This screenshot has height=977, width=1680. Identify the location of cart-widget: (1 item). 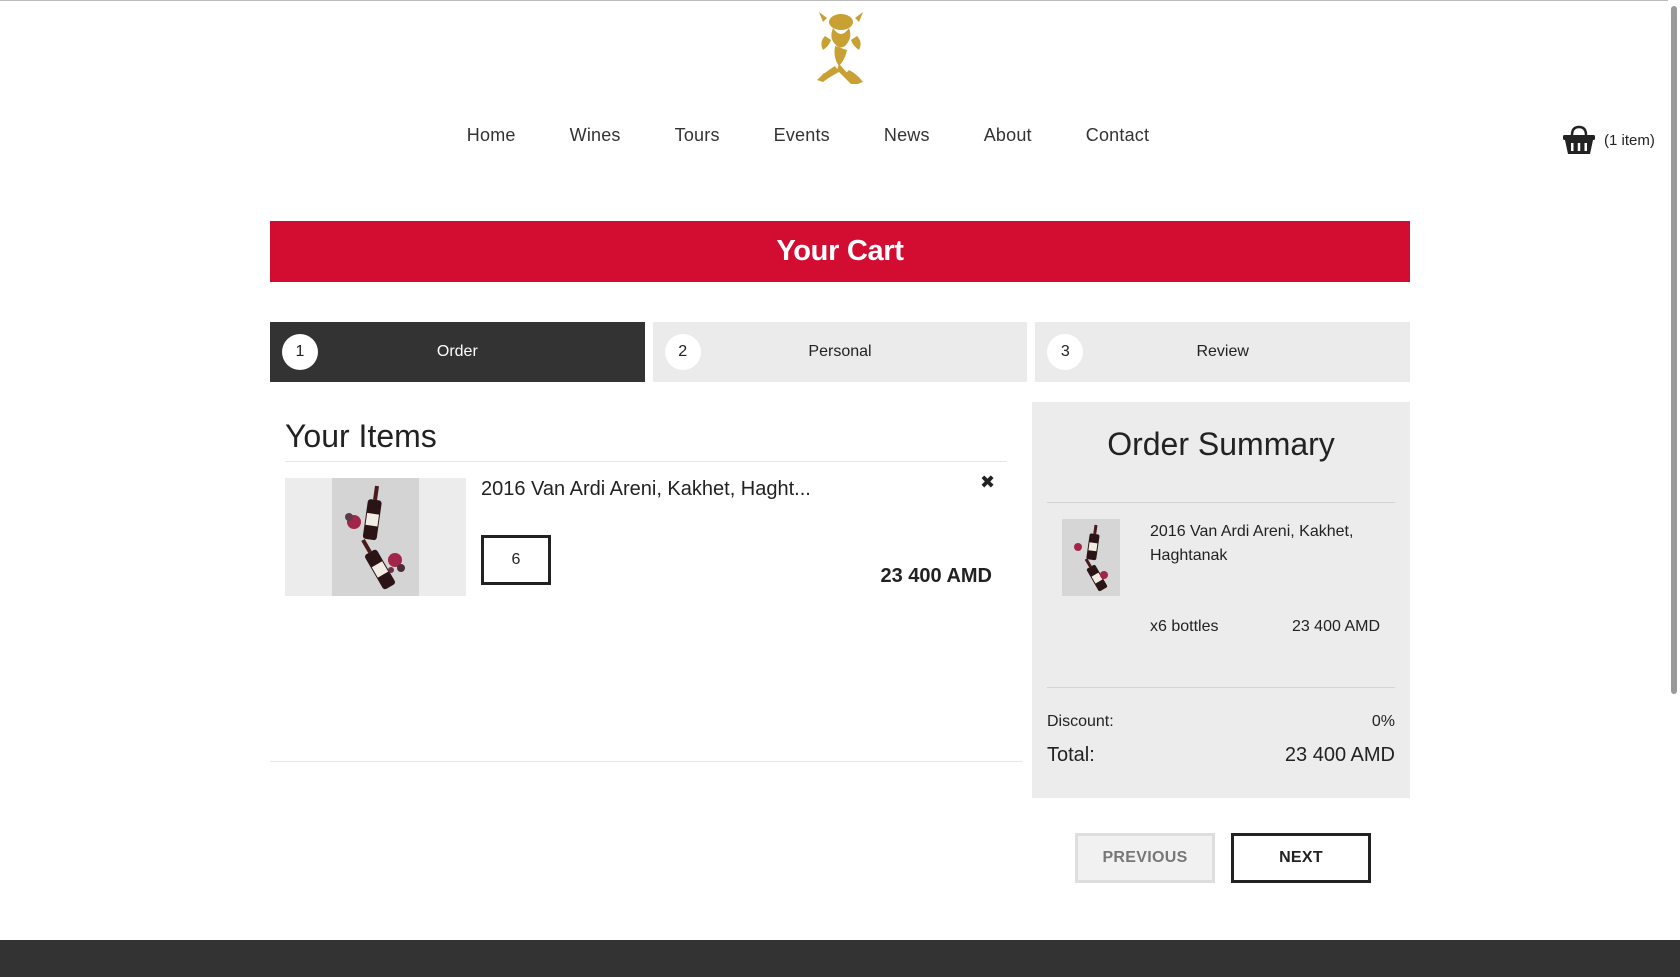
(1608, 140).